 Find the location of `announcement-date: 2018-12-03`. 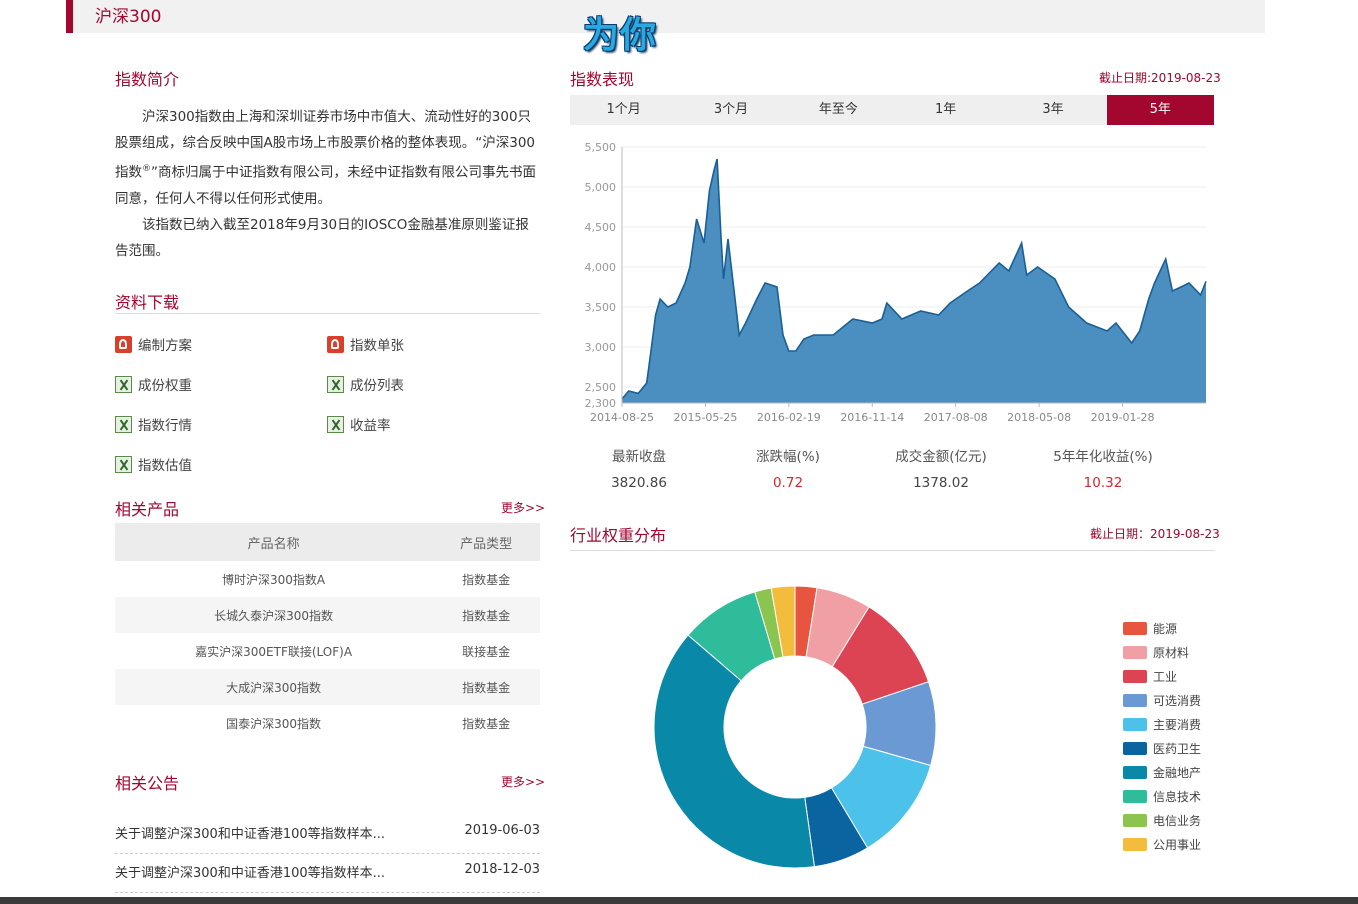

announcement-date: 2018-12-03 is located at coordinates (502, 869).